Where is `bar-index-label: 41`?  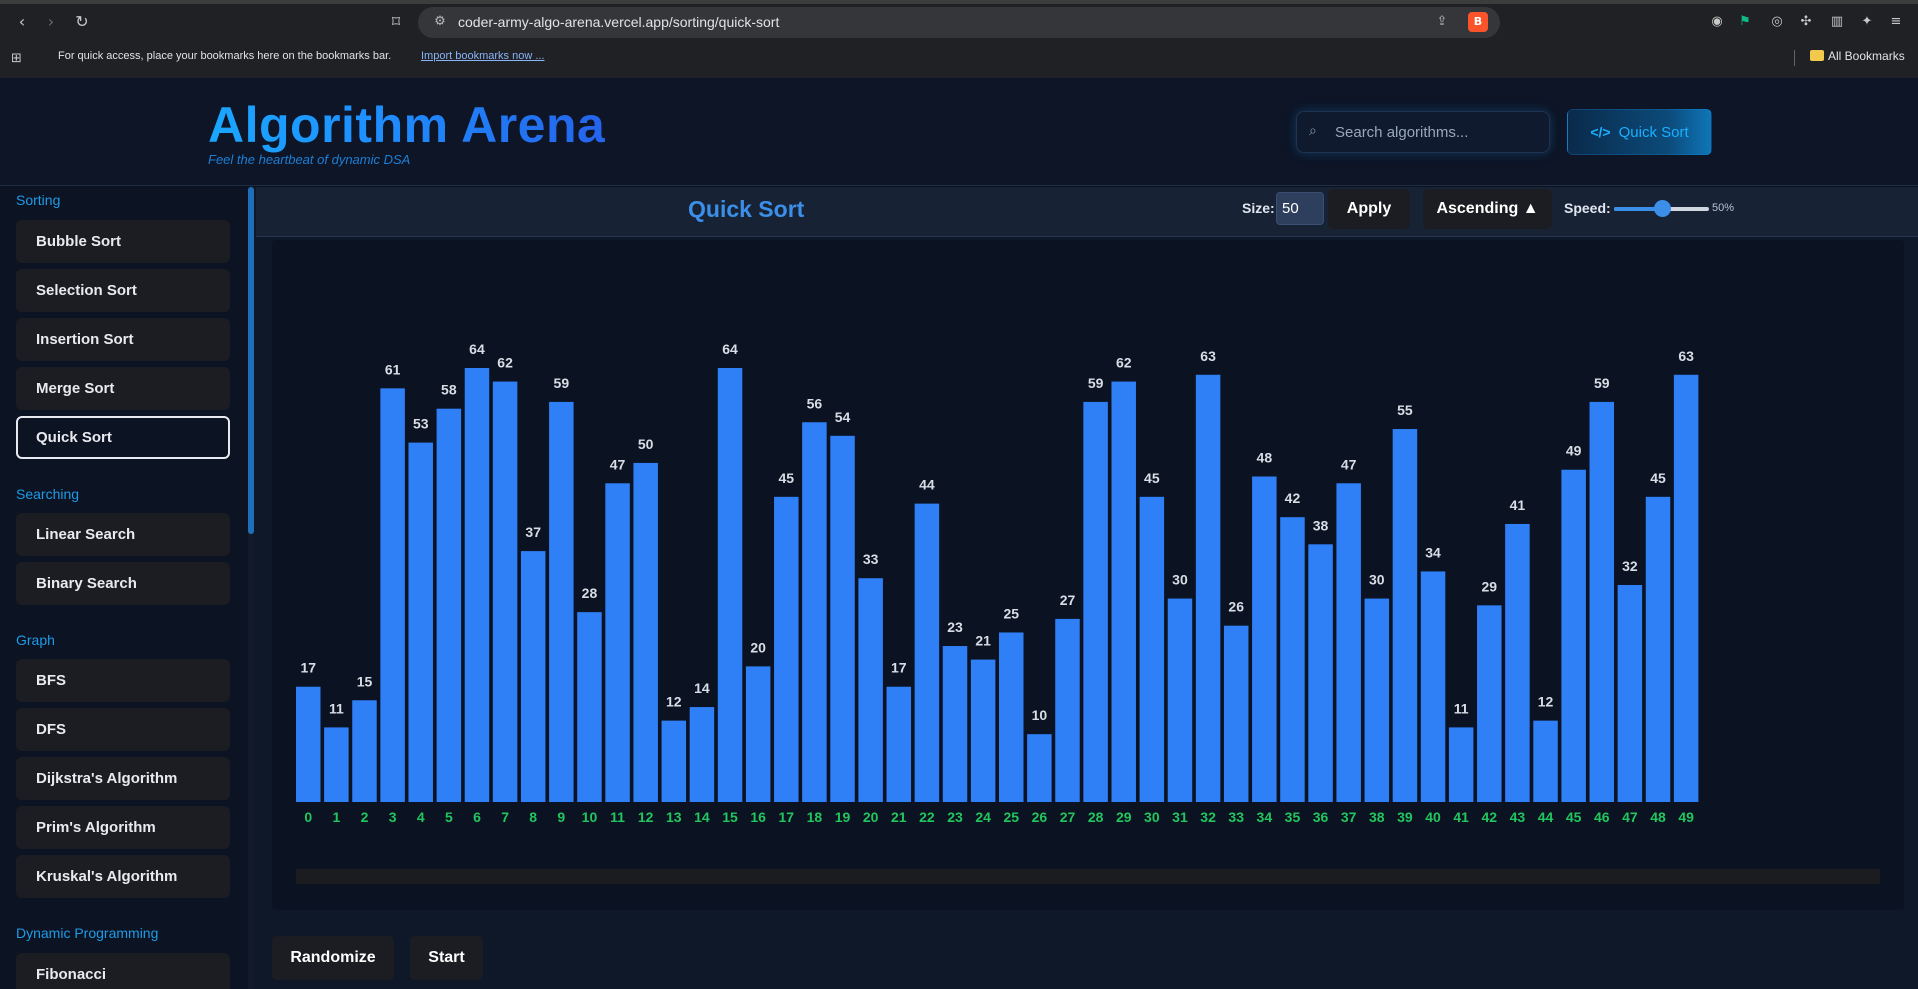
bar-index-label: 41 is located at coordinates (1461, 817).